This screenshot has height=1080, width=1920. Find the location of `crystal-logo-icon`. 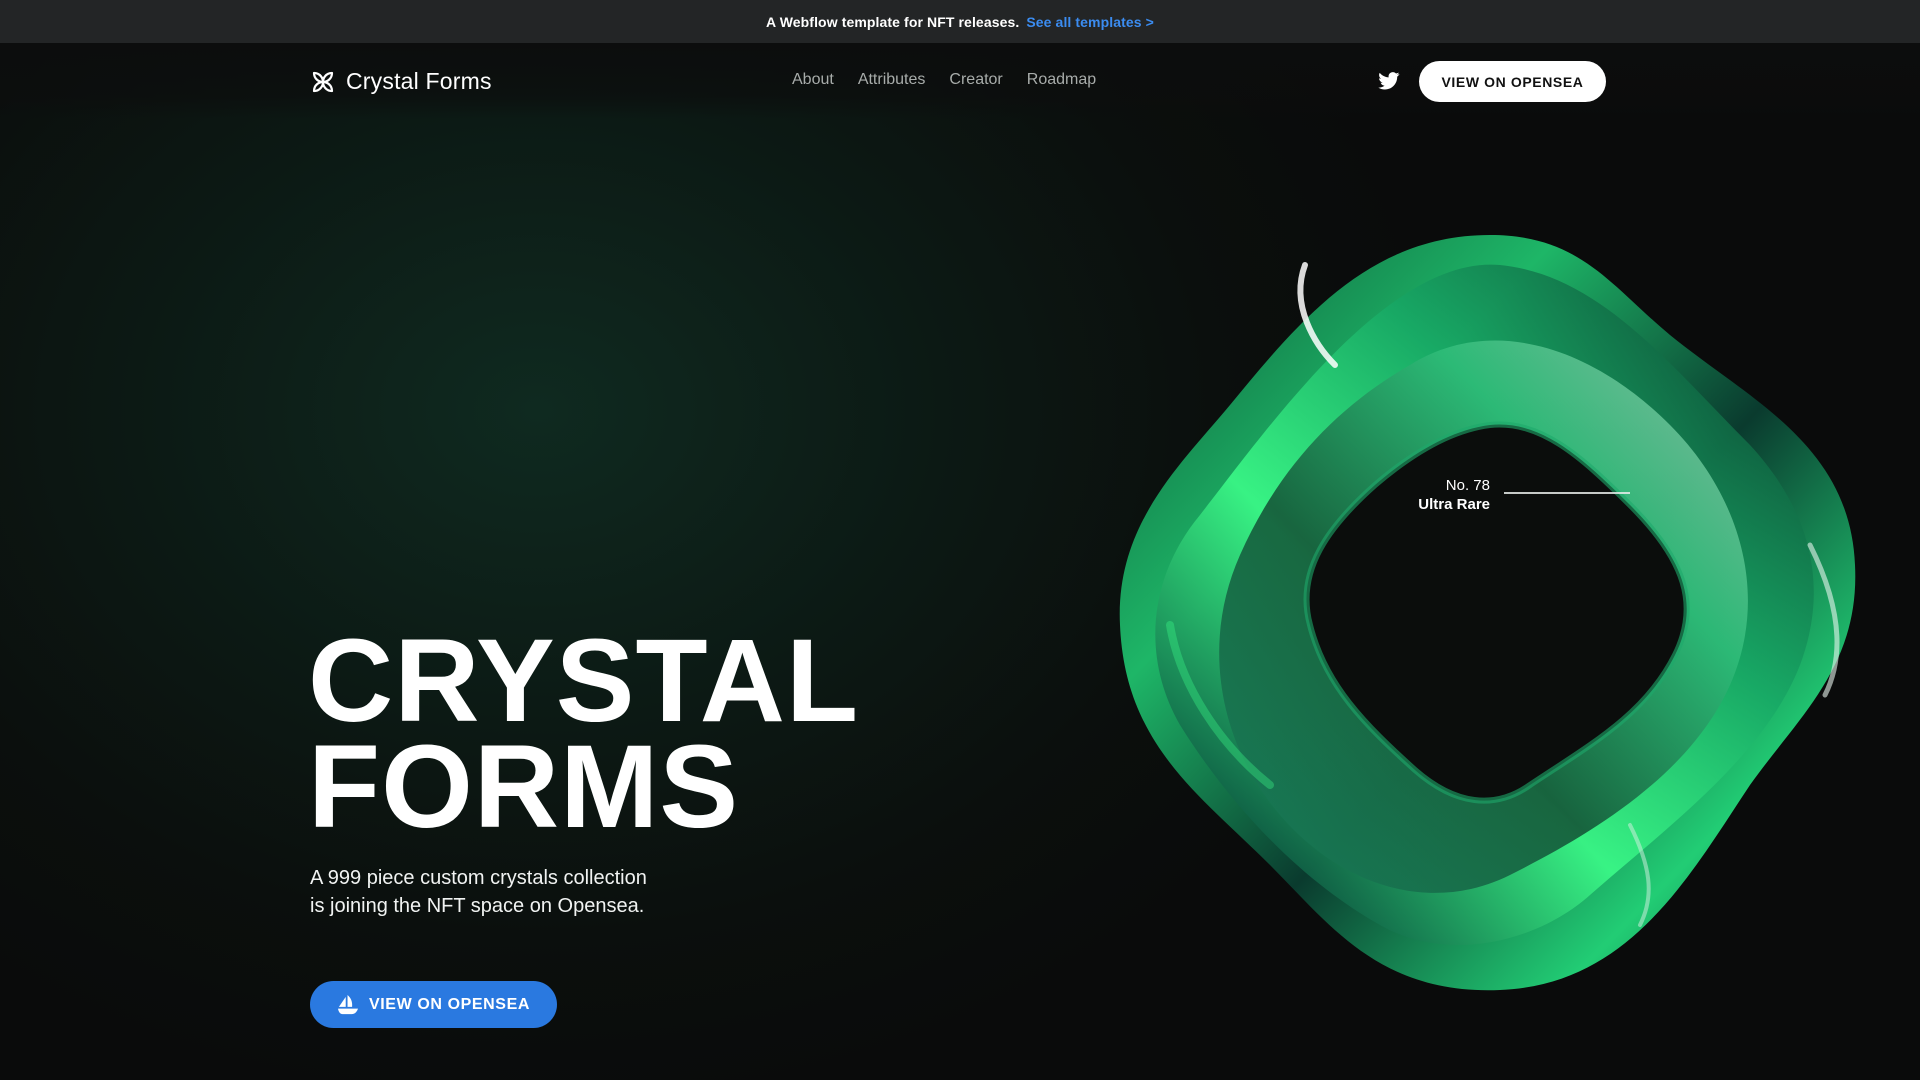

crystal-logo-icon is located at coordinates (323, 81).